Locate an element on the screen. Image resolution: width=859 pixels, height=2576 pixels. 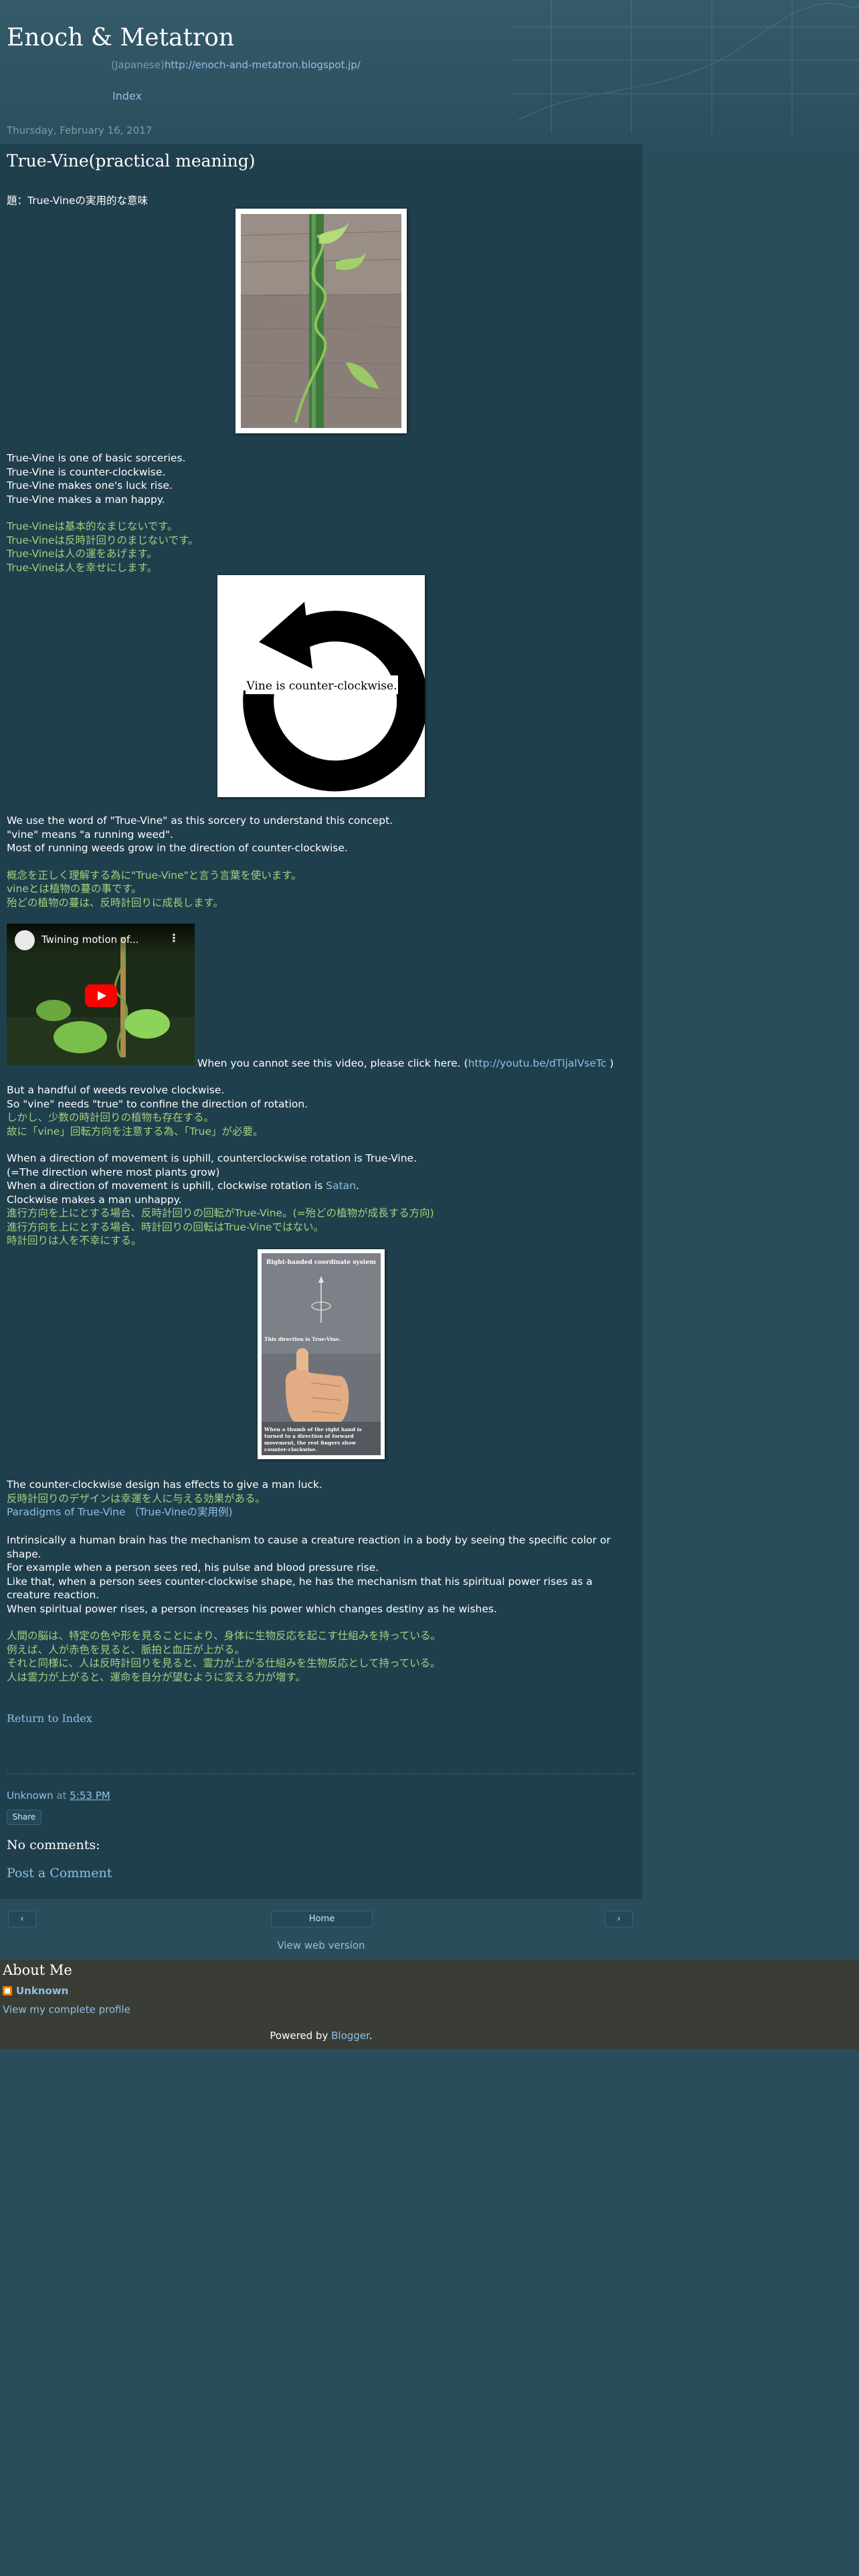
p6-line: shape. is located at coordinates (24, 1554).